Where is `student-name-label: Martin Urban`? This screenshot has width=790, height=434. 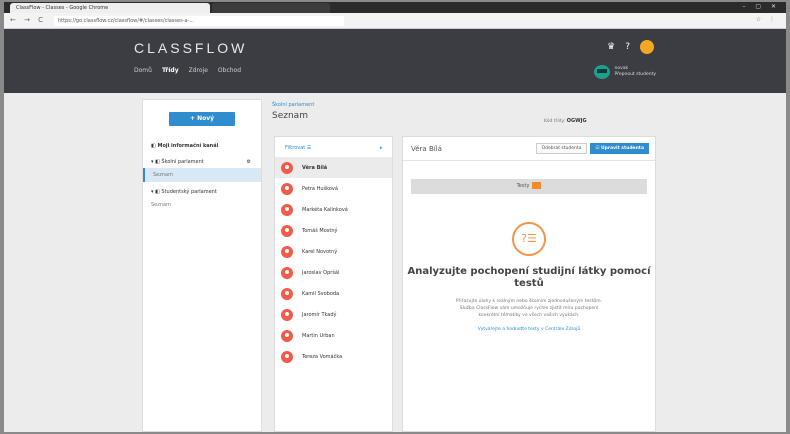 student-name-label: Martin Urban is located at coordinates (318, 335).